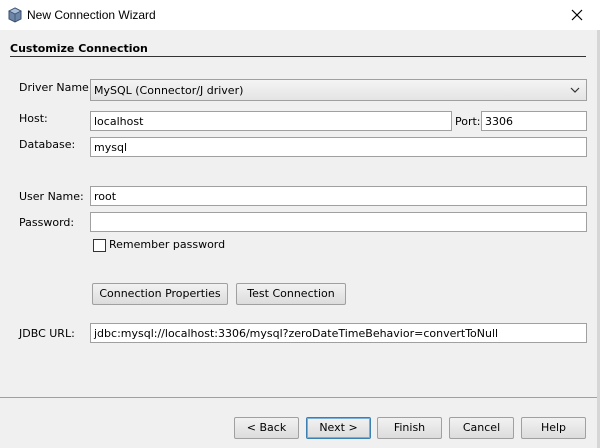 The height and width of the screenshot is (448, 600). I want to click on cancel-button: Cancel, so click(481, 428).